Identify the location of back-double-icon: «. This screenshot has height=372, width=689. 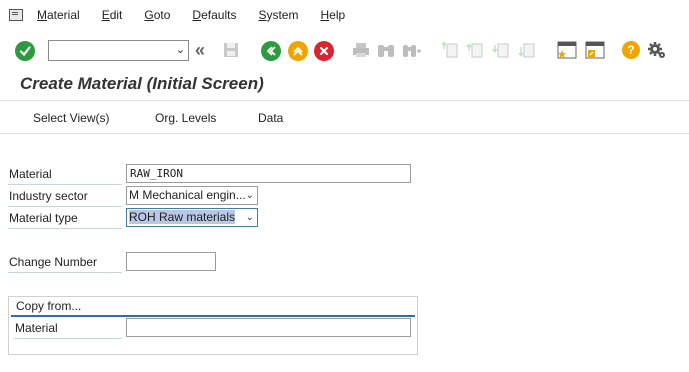
(200, 50).